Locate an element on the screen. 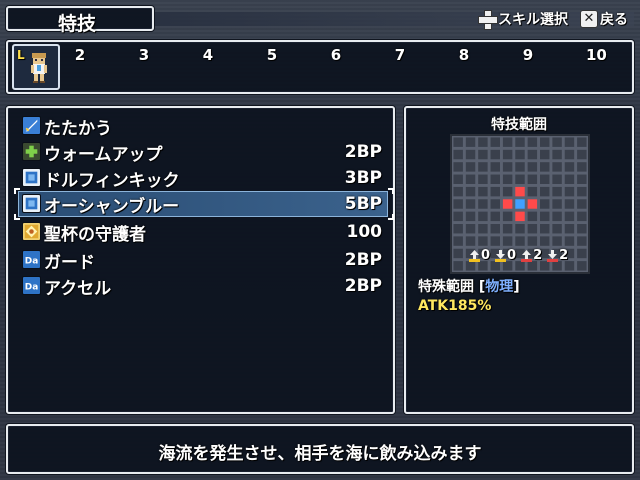 The width and height of the screenshot is (640, 480). party-slot-selected: L is located at coordinates (36, 67).